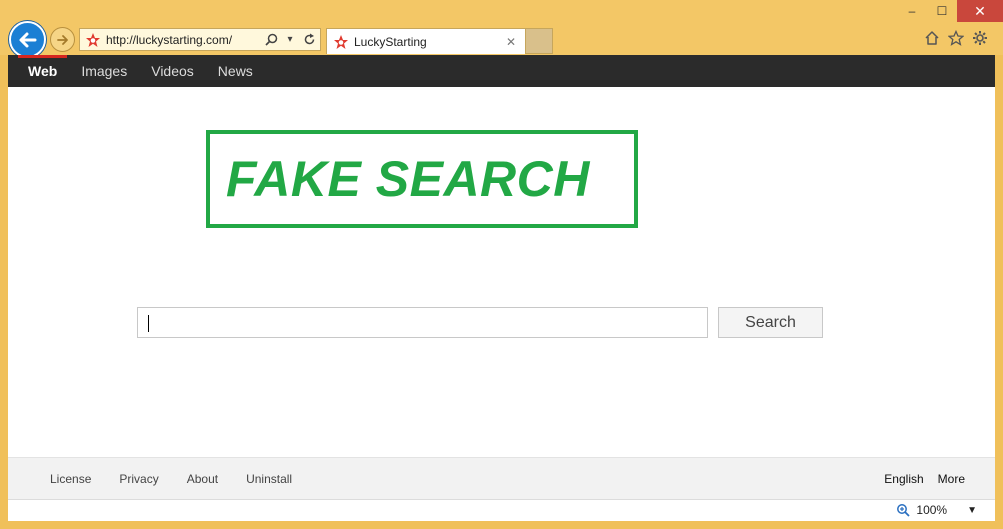 The width and height of the screenshot is (1003, 529). What do you see at coordinates (932, 38) in the screenshot?
I see `home-icon` at bounding box center [932, 38].